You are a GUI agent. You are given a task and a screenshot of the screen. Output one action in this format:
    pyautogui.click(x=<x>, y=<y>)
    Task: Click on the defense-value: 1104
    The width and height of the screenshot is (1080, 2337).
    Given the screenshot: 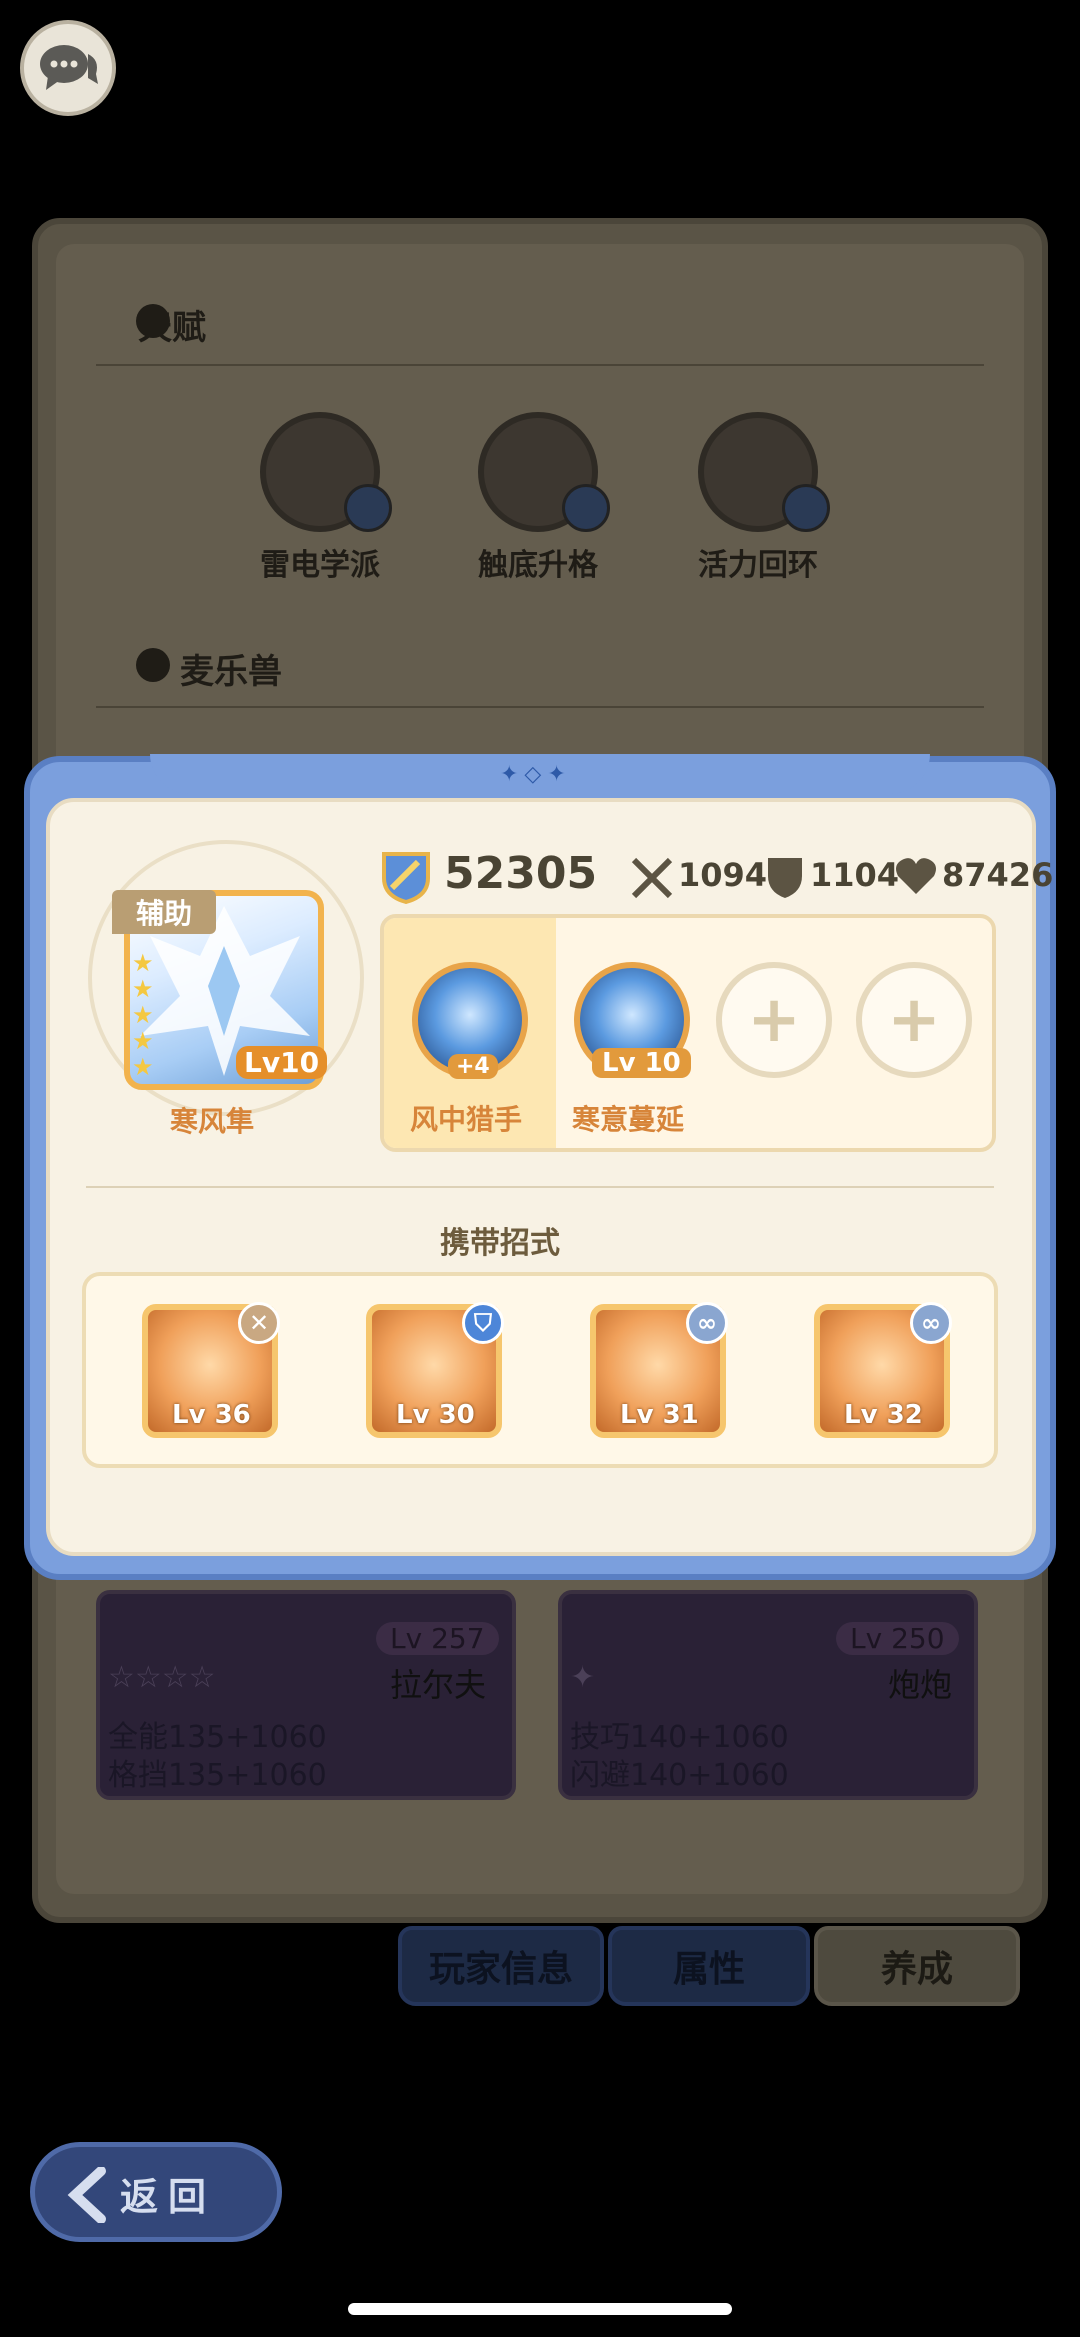 What is the action you would take?
    pyautogui.click(x=855, y=875)
    